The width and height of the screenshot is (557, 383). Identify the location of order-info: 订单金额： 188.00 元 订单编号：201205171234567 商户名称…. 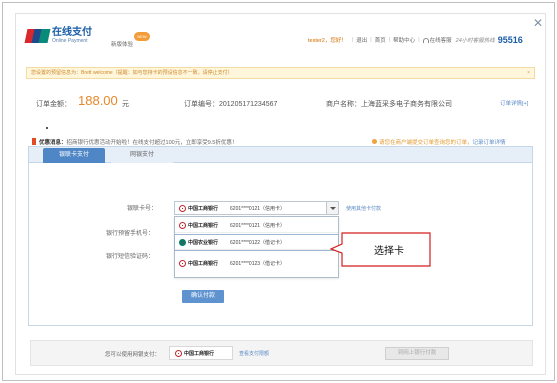
(280, 102).